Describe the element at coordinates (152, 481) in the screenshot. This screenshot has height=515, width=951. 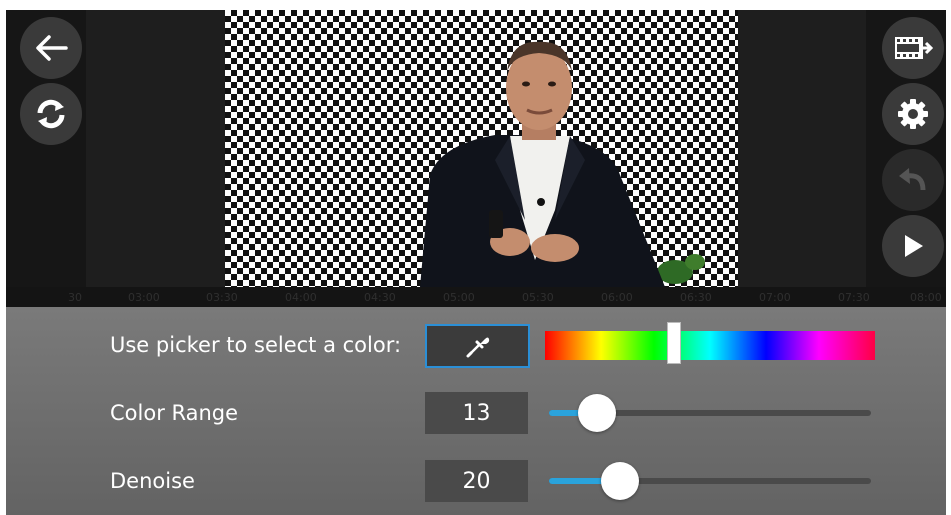
I see `denoise-label: Denoise` at that location.